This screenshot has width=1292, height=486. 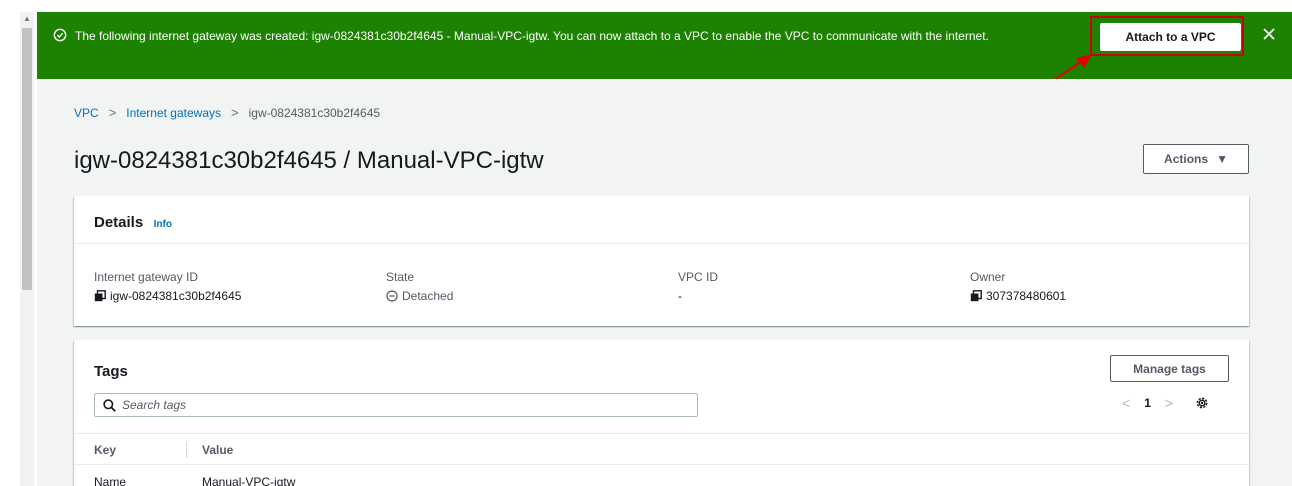 I want to click on search-icon, so click(x=109, y=405).